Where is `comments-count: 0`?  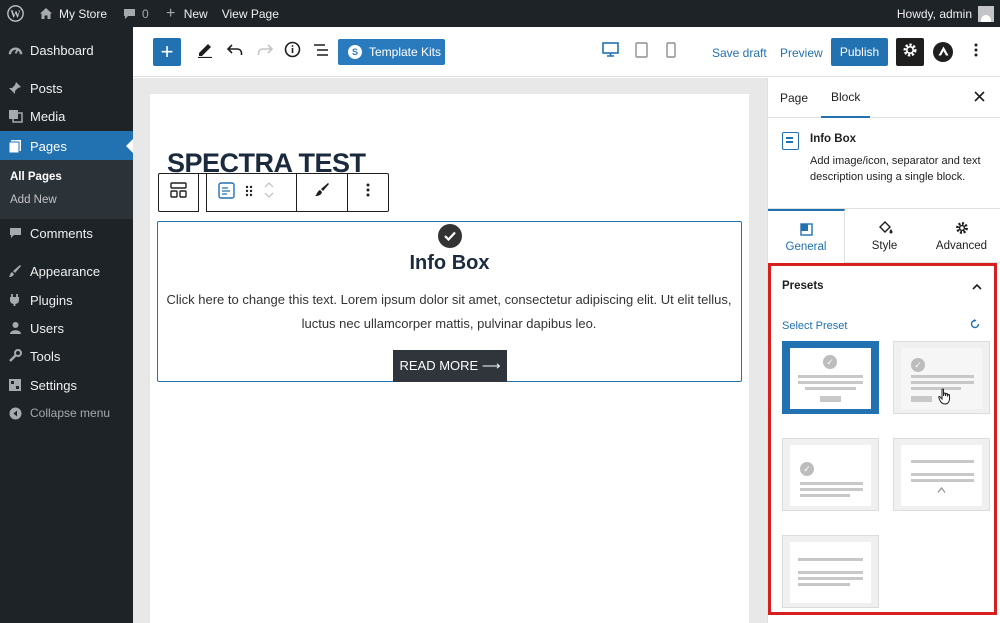 comments-count: 0 is located at coordinates (145, 13).